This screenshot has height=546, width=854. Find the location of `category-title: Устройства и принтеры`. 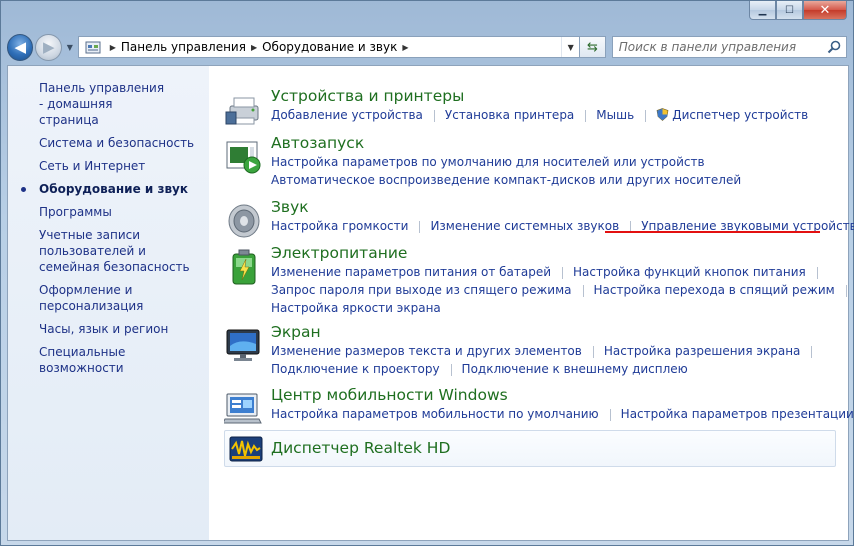

category-title: Устройства и принтеры is located at coordinates (539, 96).